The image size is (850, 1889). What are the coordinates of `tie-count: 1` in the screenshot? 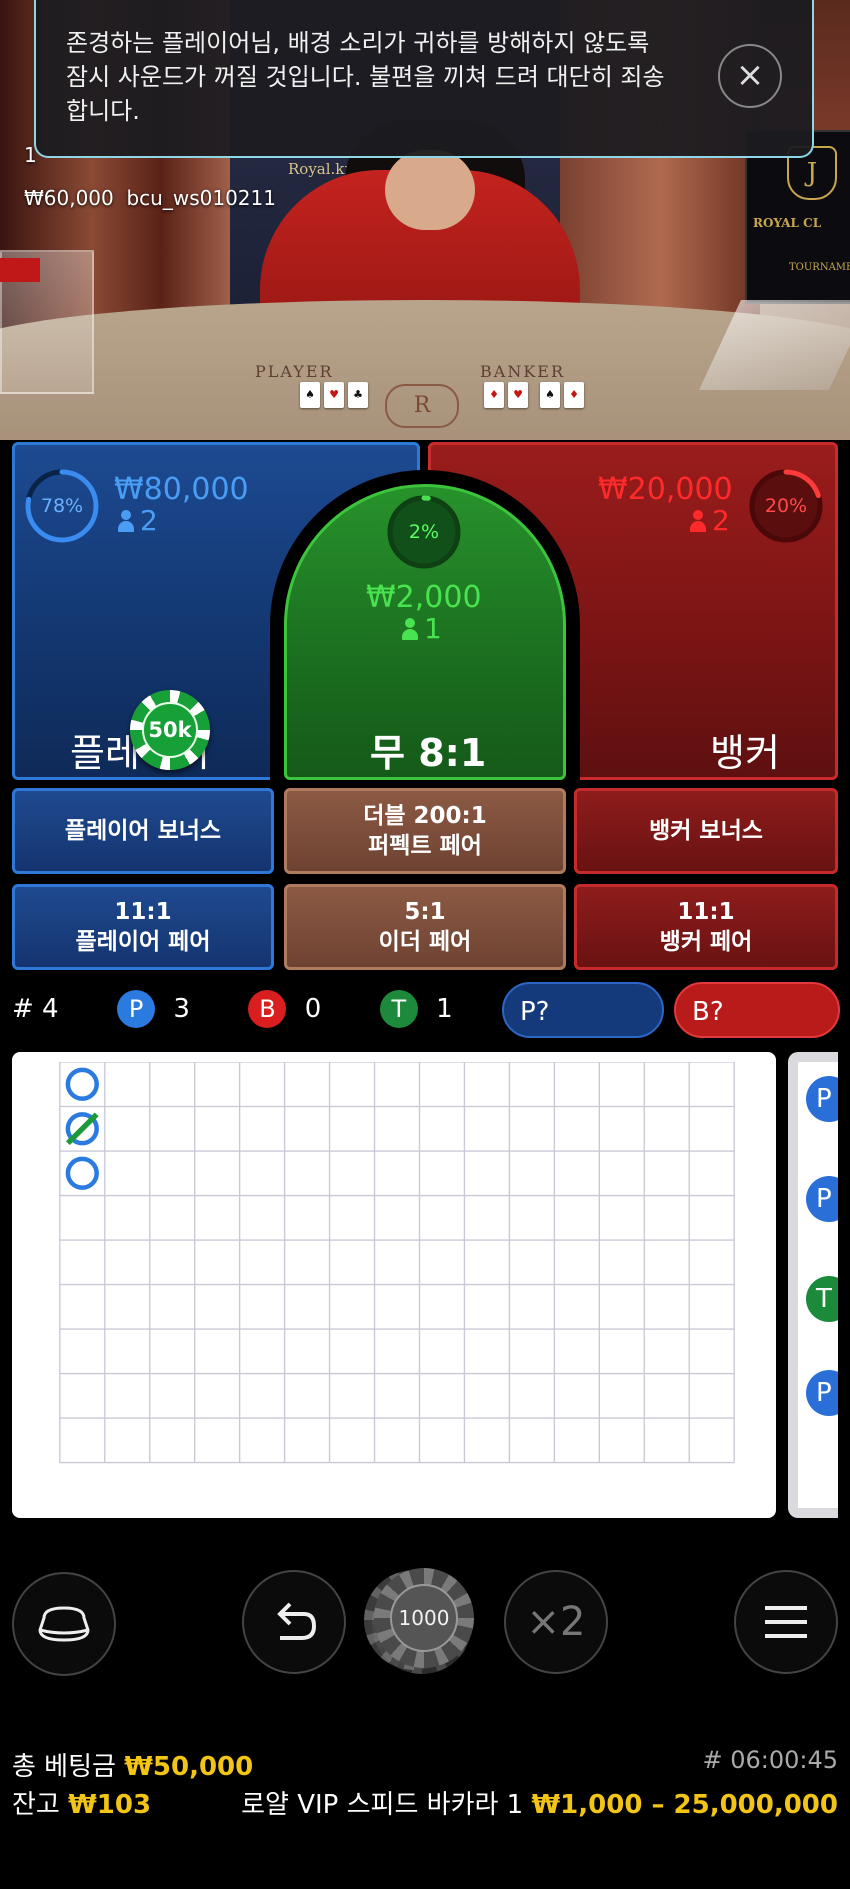 It's located at (422, 628).